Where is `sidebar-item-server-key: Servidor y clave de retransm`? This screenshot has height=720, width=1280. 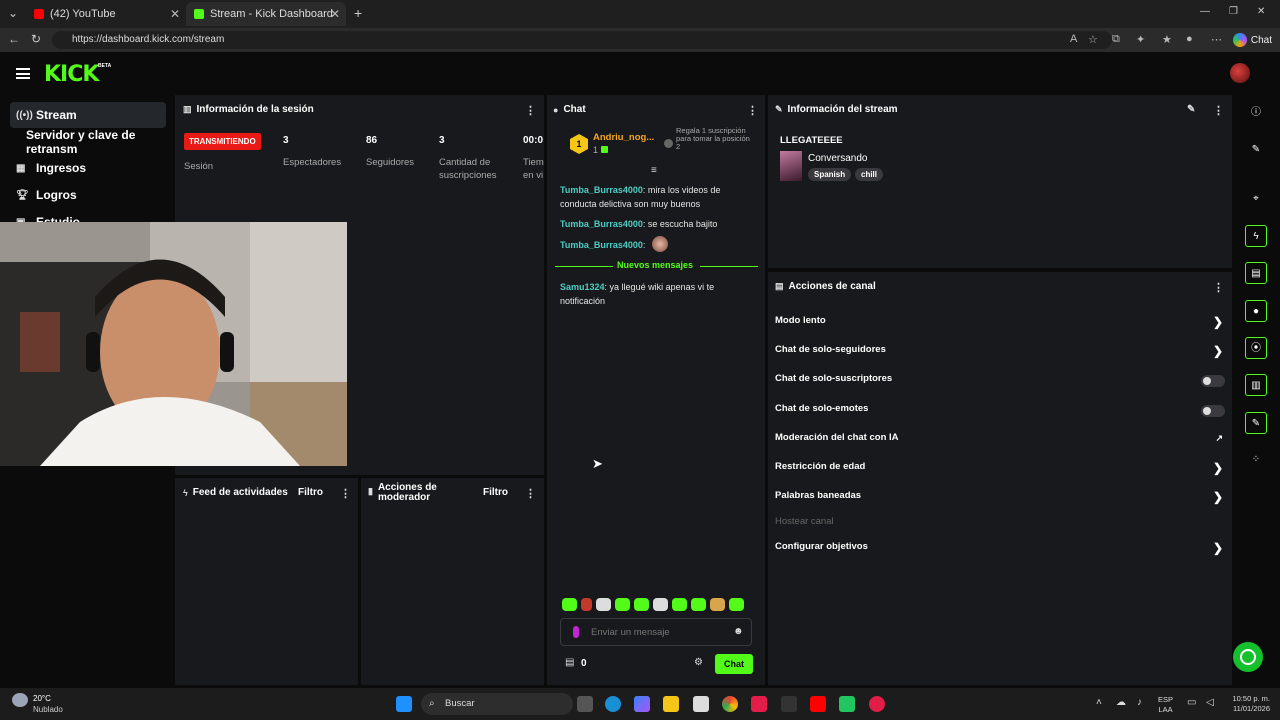 sidebar-item-server-key: Servidor y clave de retransm is located at coordinates (97, 142).